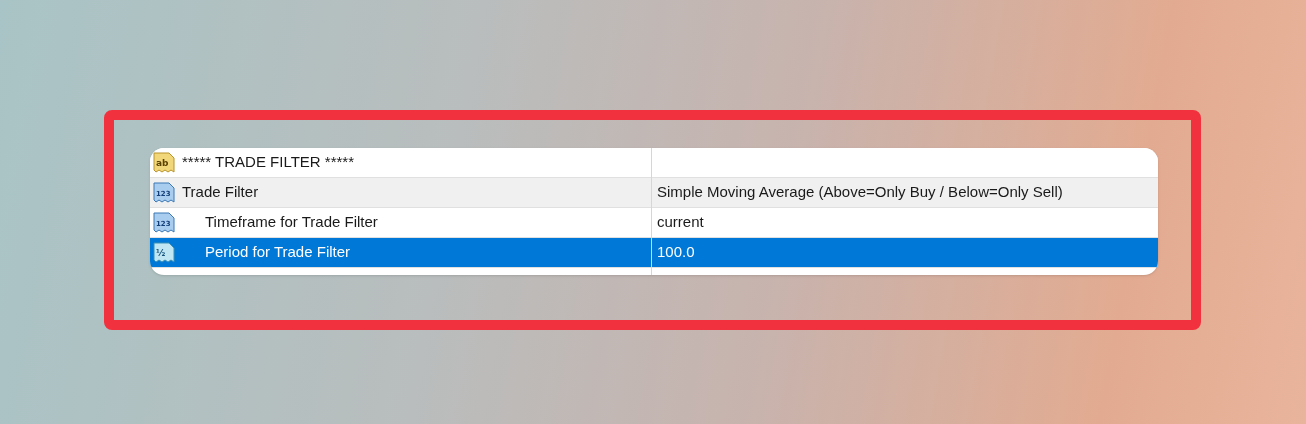 The image size is (1306, 424). What do you see at coordinates (291, 222) in the screenshot?
I see `property-name: Timeframe for Trade Filter` at bounding box center [291, 222].